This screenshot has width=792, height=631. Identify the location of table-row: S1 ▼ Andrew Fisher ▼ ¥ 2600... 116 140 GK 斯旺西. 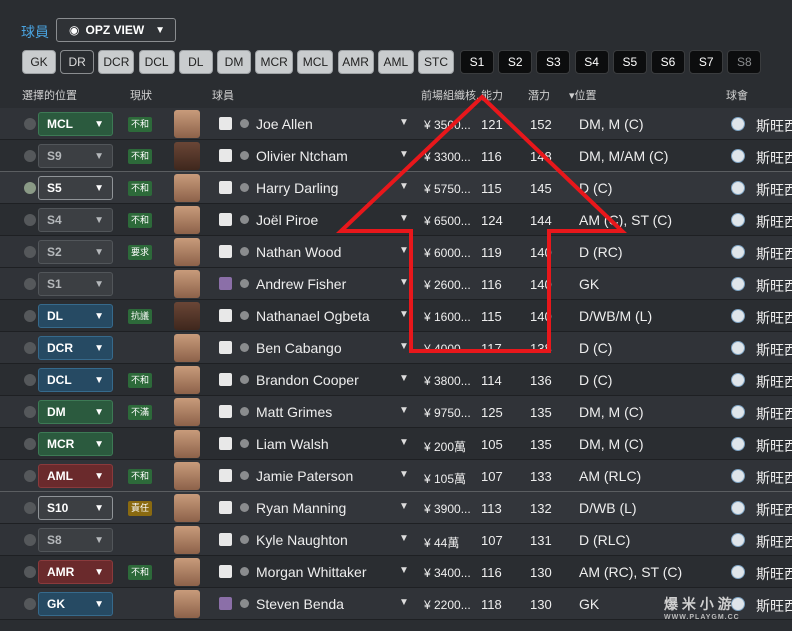
(396, 284).